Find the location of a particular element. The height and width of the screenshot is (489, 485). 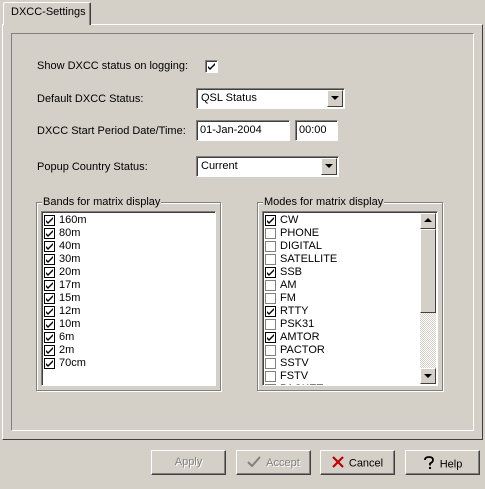

cancel-label: Cancel is located at coordinates (366, 463).